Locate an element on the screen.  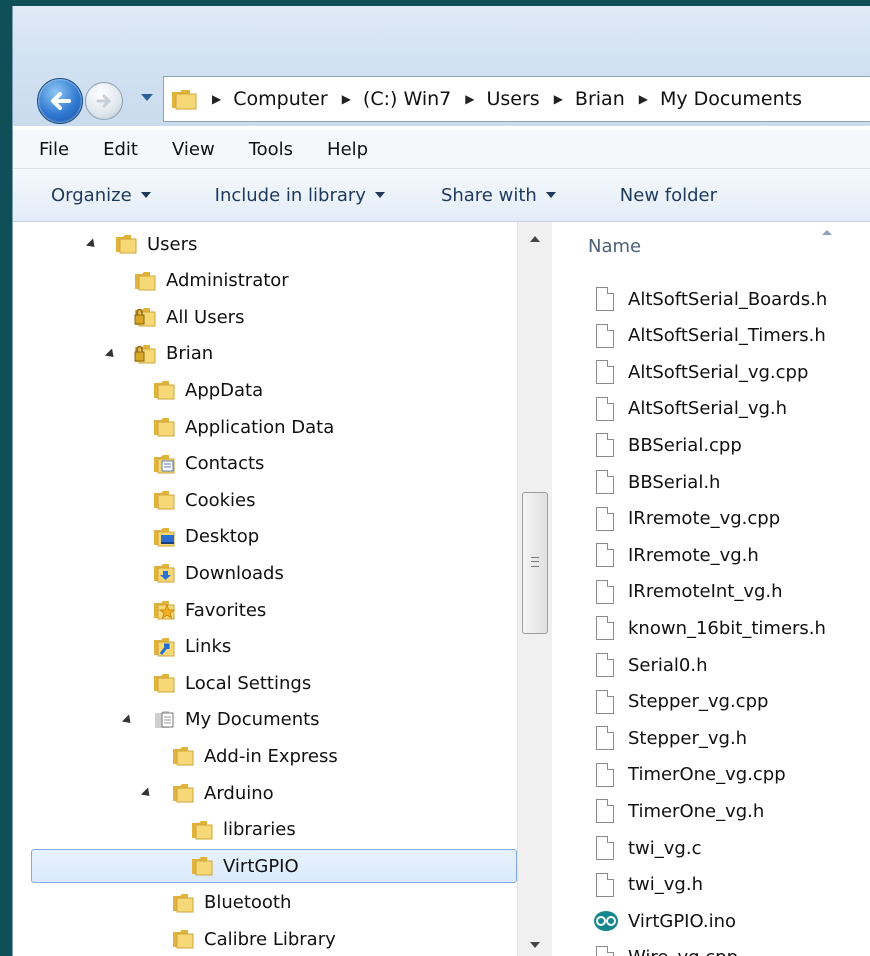
tree-item: Brian is located at coordinates (263, 354).